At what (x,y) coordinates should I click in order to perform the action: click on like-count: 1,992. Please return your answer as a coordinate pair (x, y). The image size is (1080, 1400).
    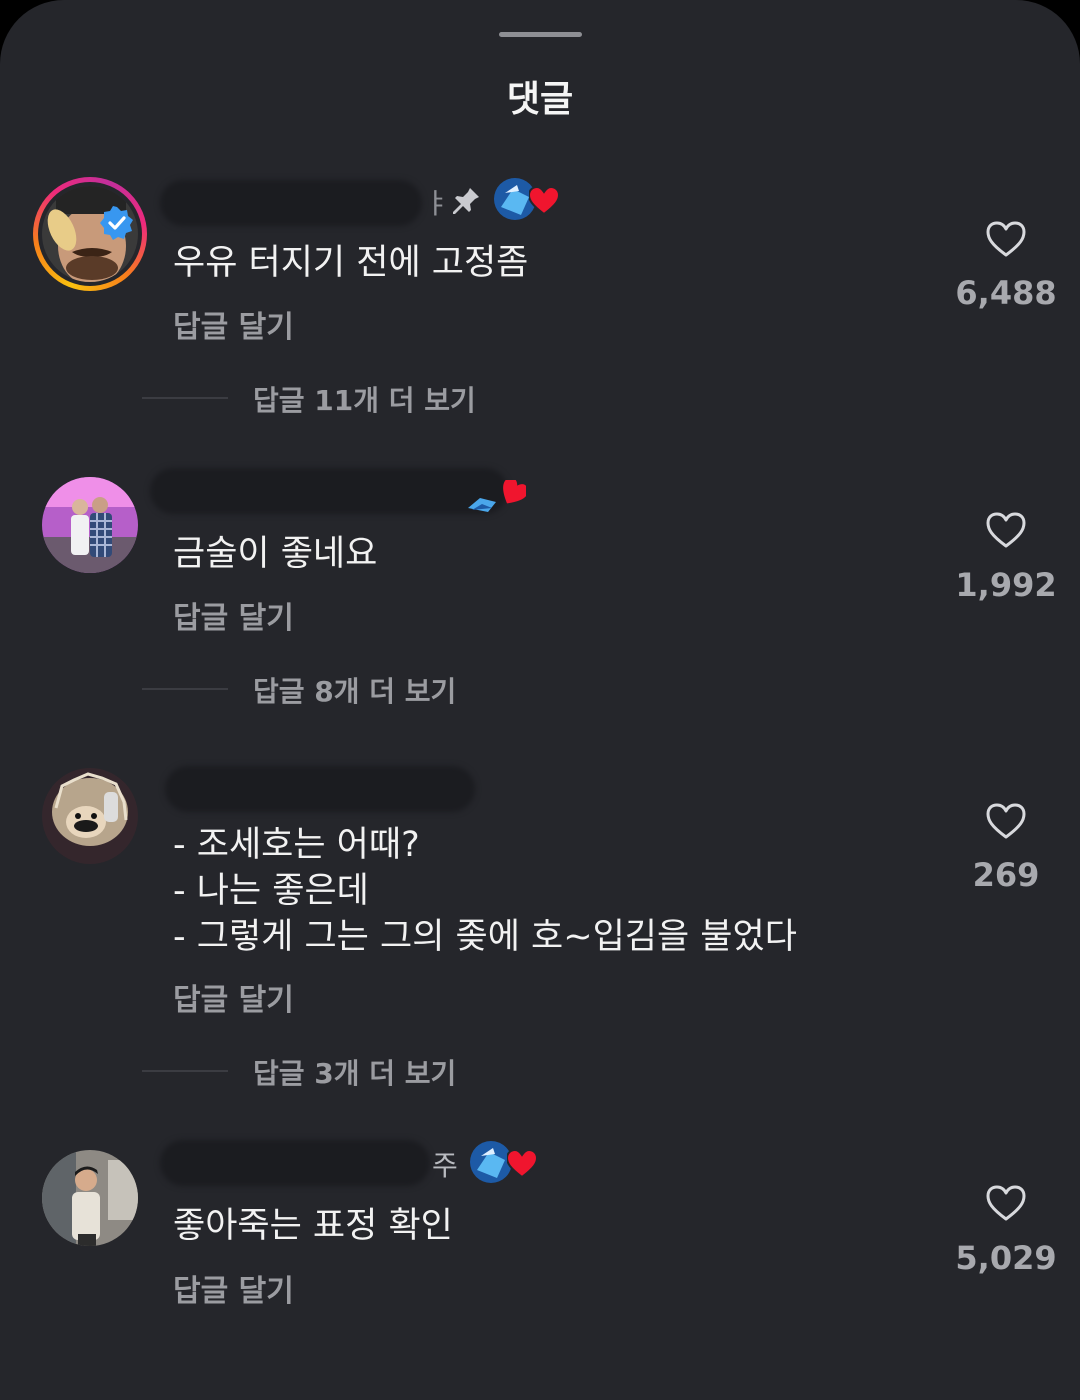
    Looking at the image, I should click on (1006, 585).